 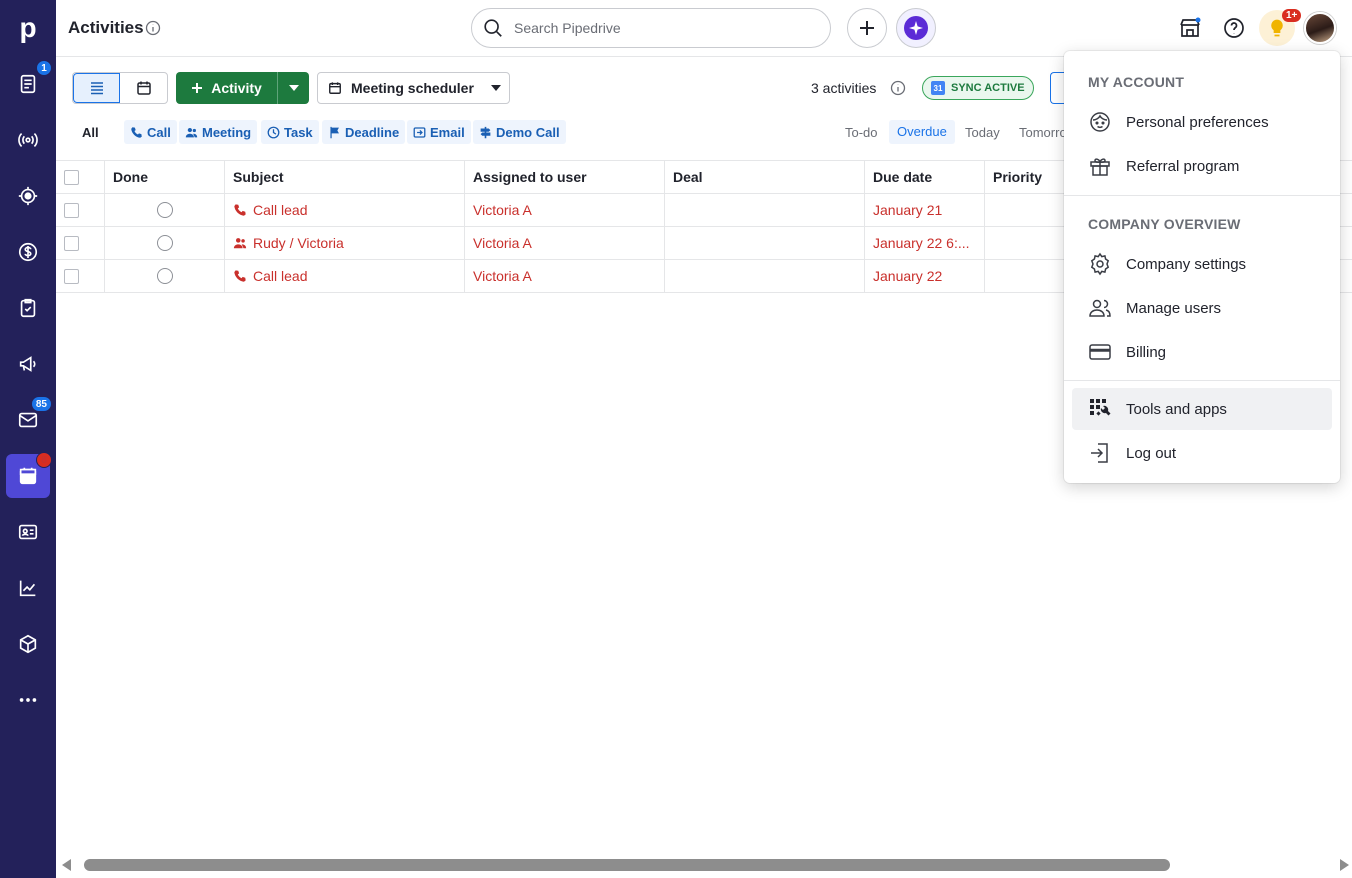 What do you see at coordinates (28, 140) in the screenshot?
I see `sidebar-item-deals` at bounding box center [28, 140].